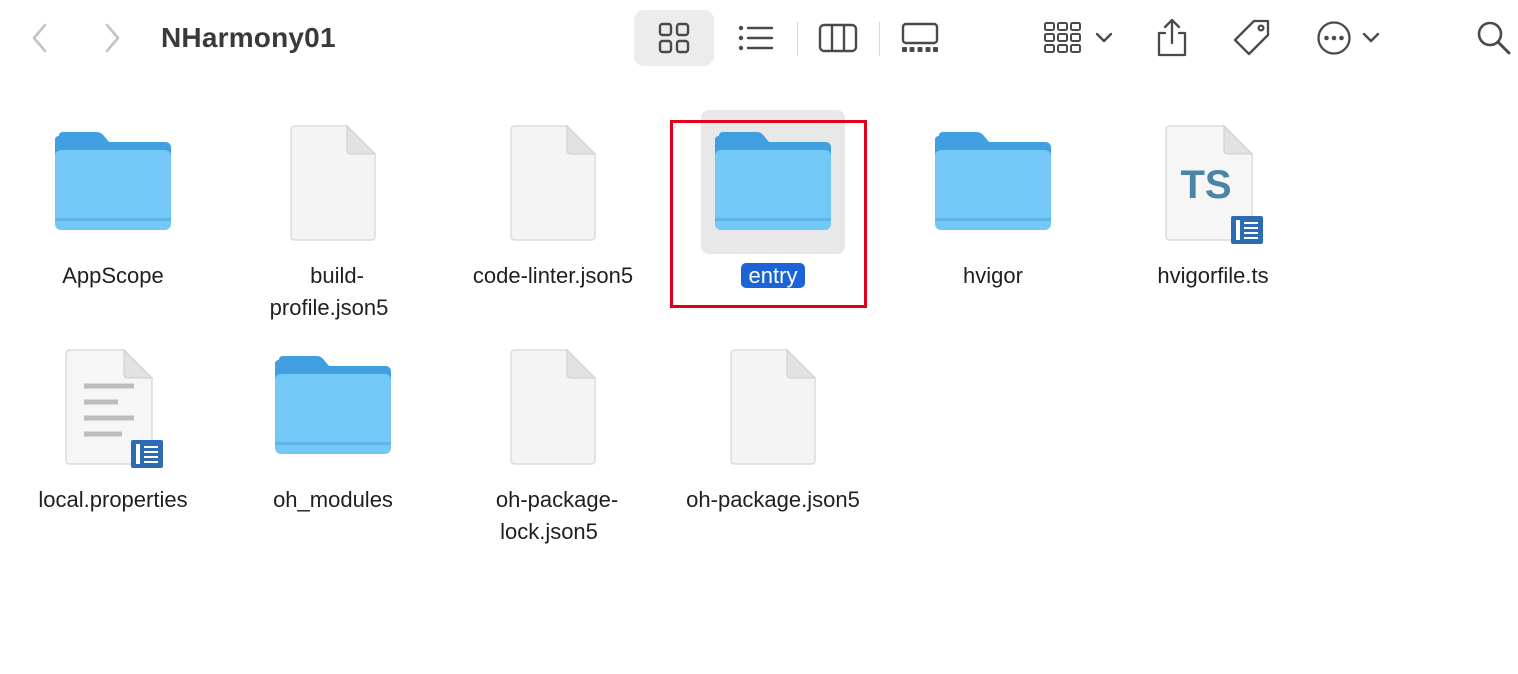 This screenshot has width=1518, height=674. Describe the element at coordinates (1205, 185) in the screenshot. I see `svg-text: TS` at that location.